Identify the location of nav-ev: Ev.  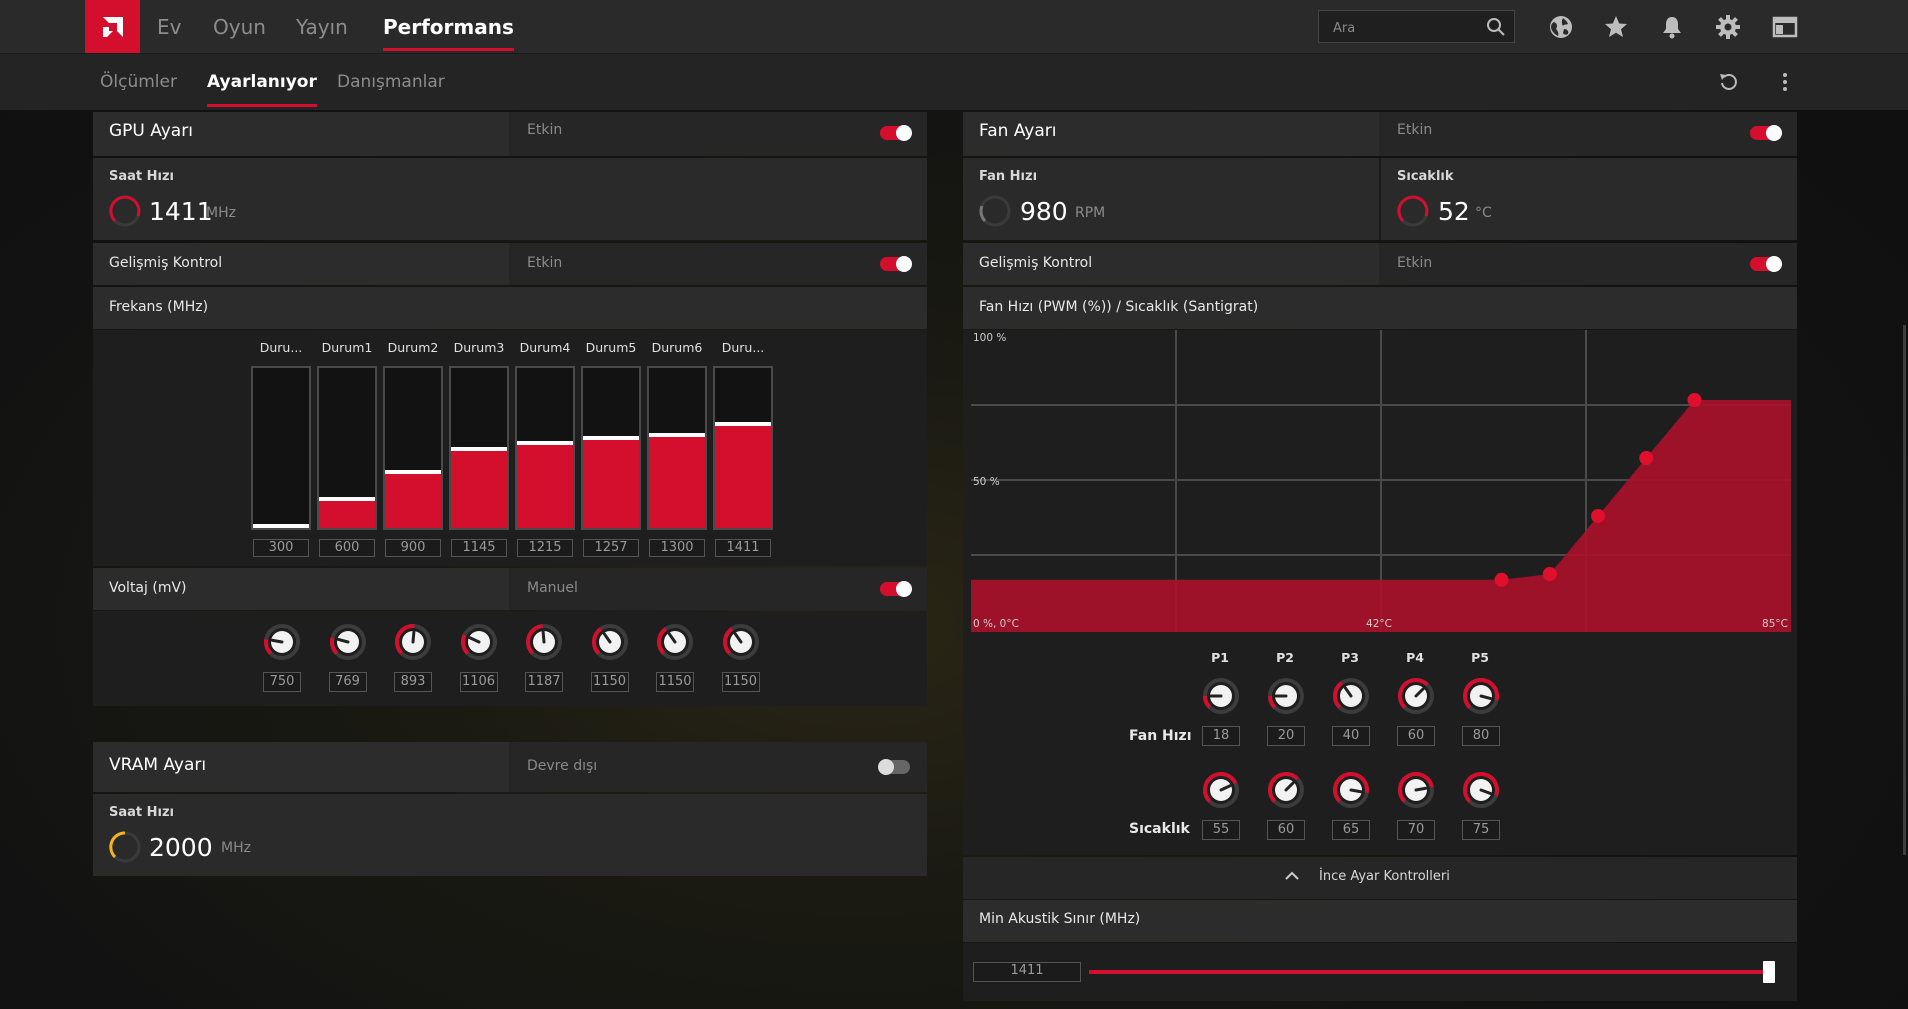
(169, 26).